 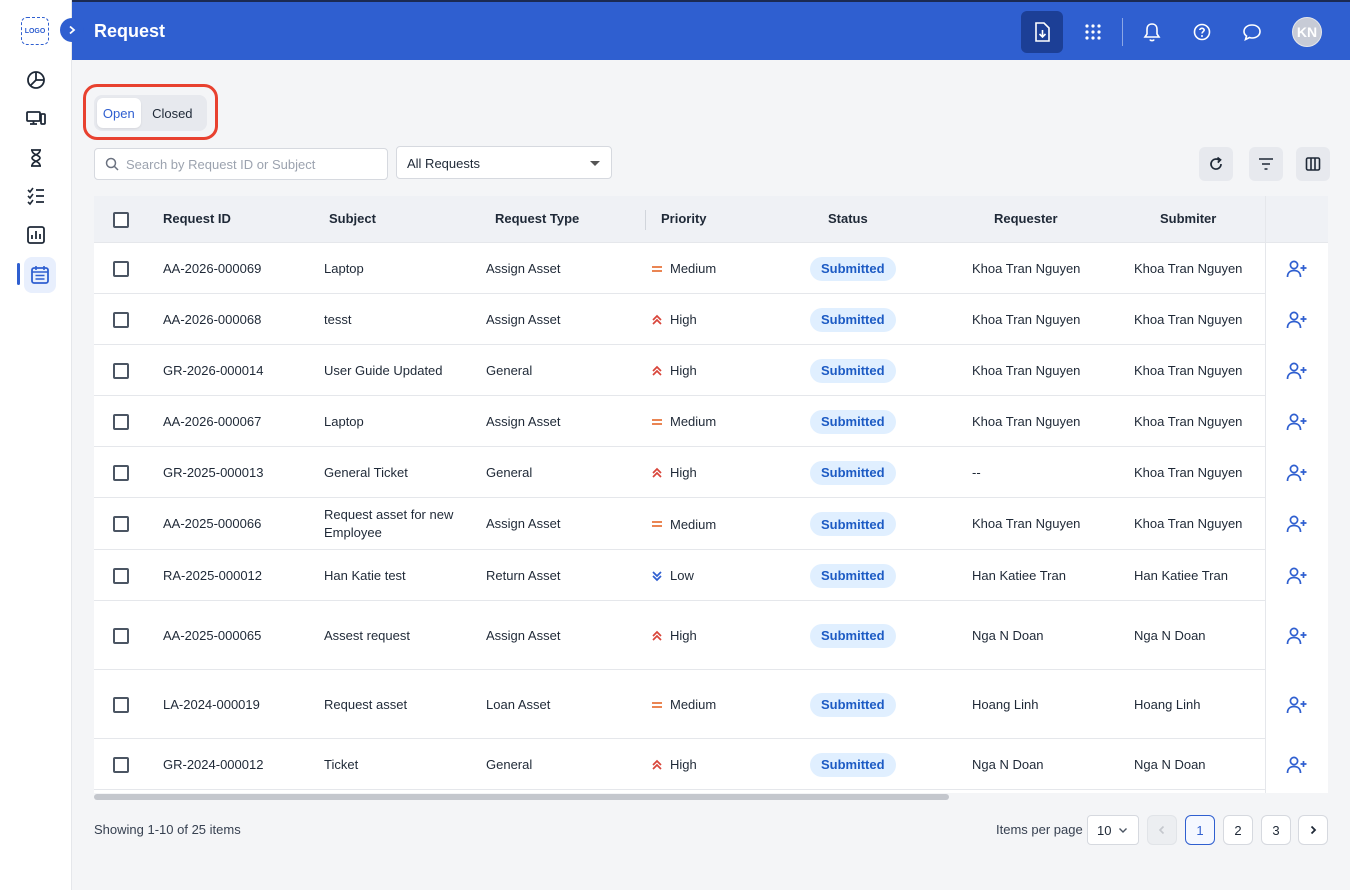 I want to click on columns-button, so click(x=1313, y=164).